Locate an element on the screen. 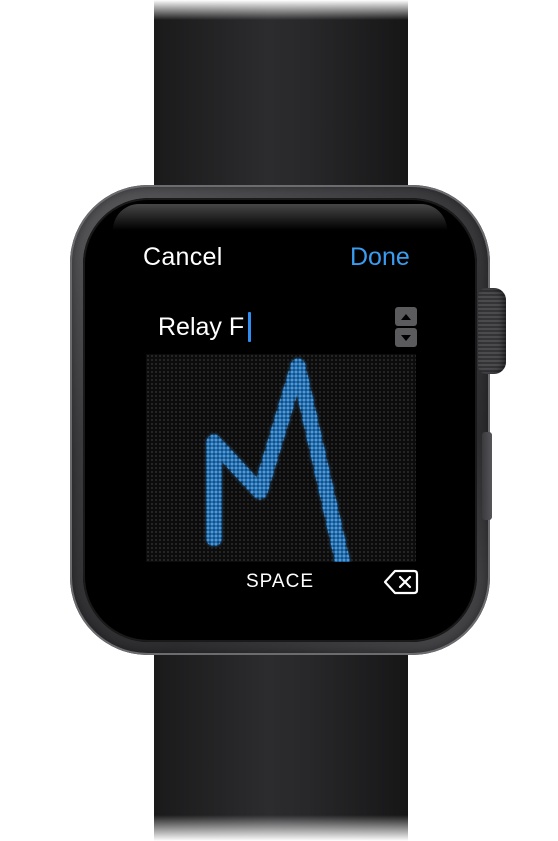 This screenshot has width=558, height=841. cancel-button: Cancel is located at coordinates (183, 257).